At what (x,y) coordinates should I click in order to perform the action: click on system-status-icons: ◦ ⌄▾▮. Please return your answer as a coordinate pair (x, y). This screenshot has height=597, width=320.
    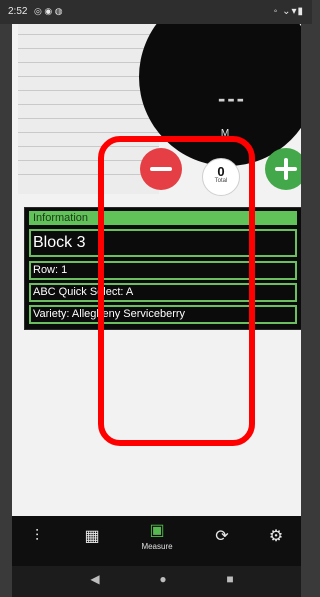
    Looking at the image, I should click on (288, 11).